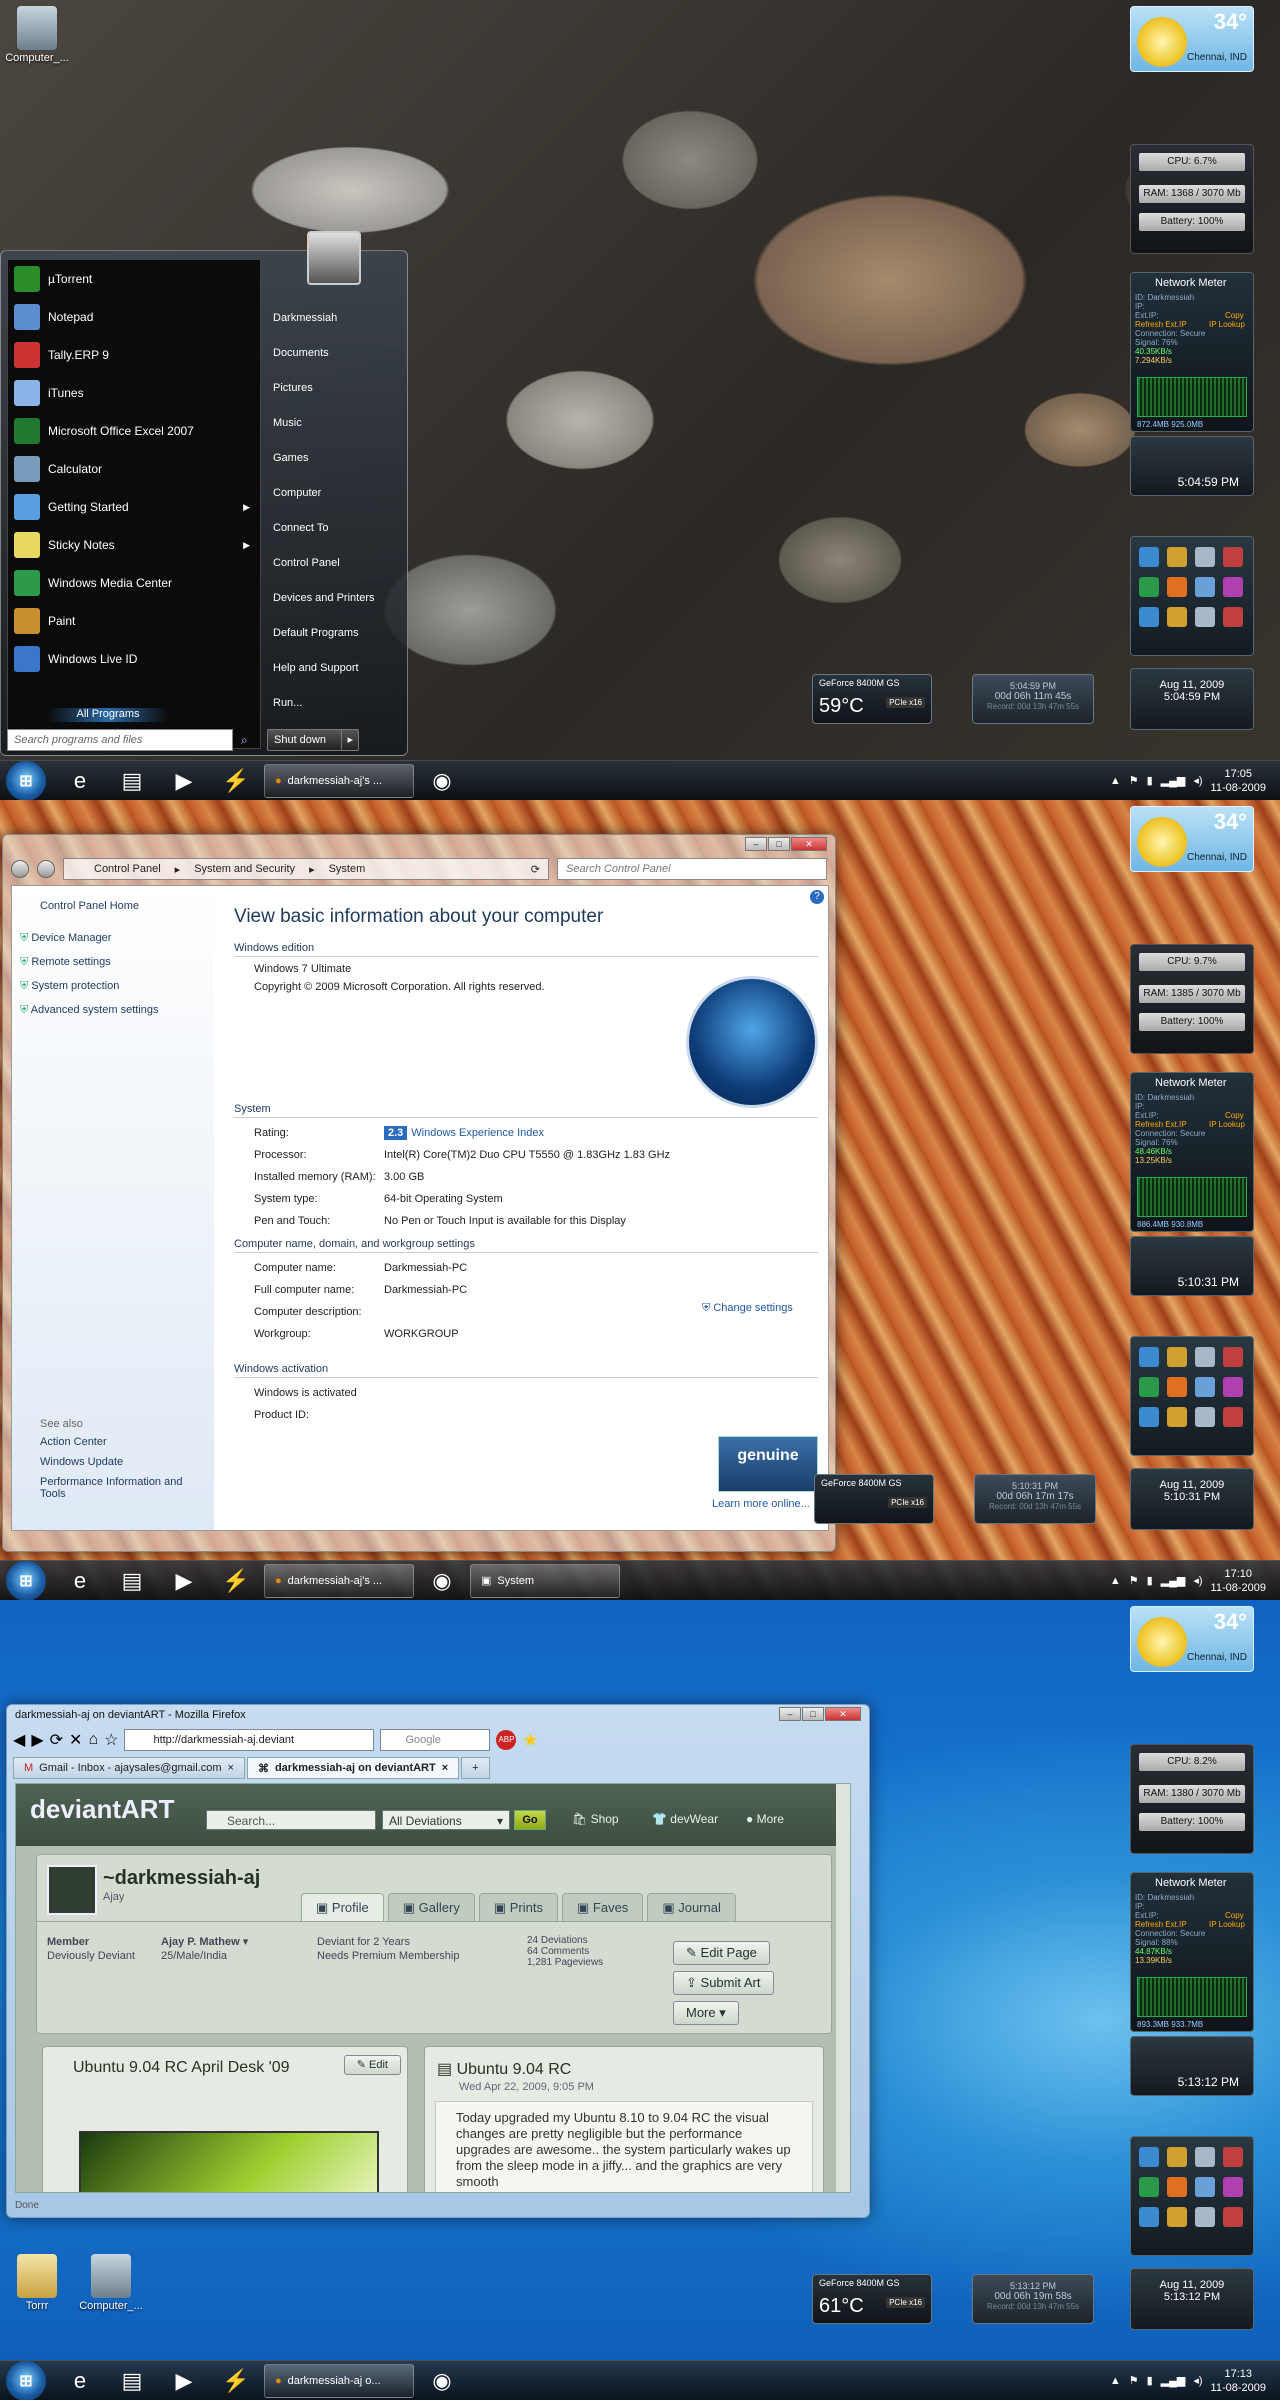  Describe the element at coordinates (134, 431) in the screenshot. I see `program-item: Microsoft Office Excel 2007` at that location.